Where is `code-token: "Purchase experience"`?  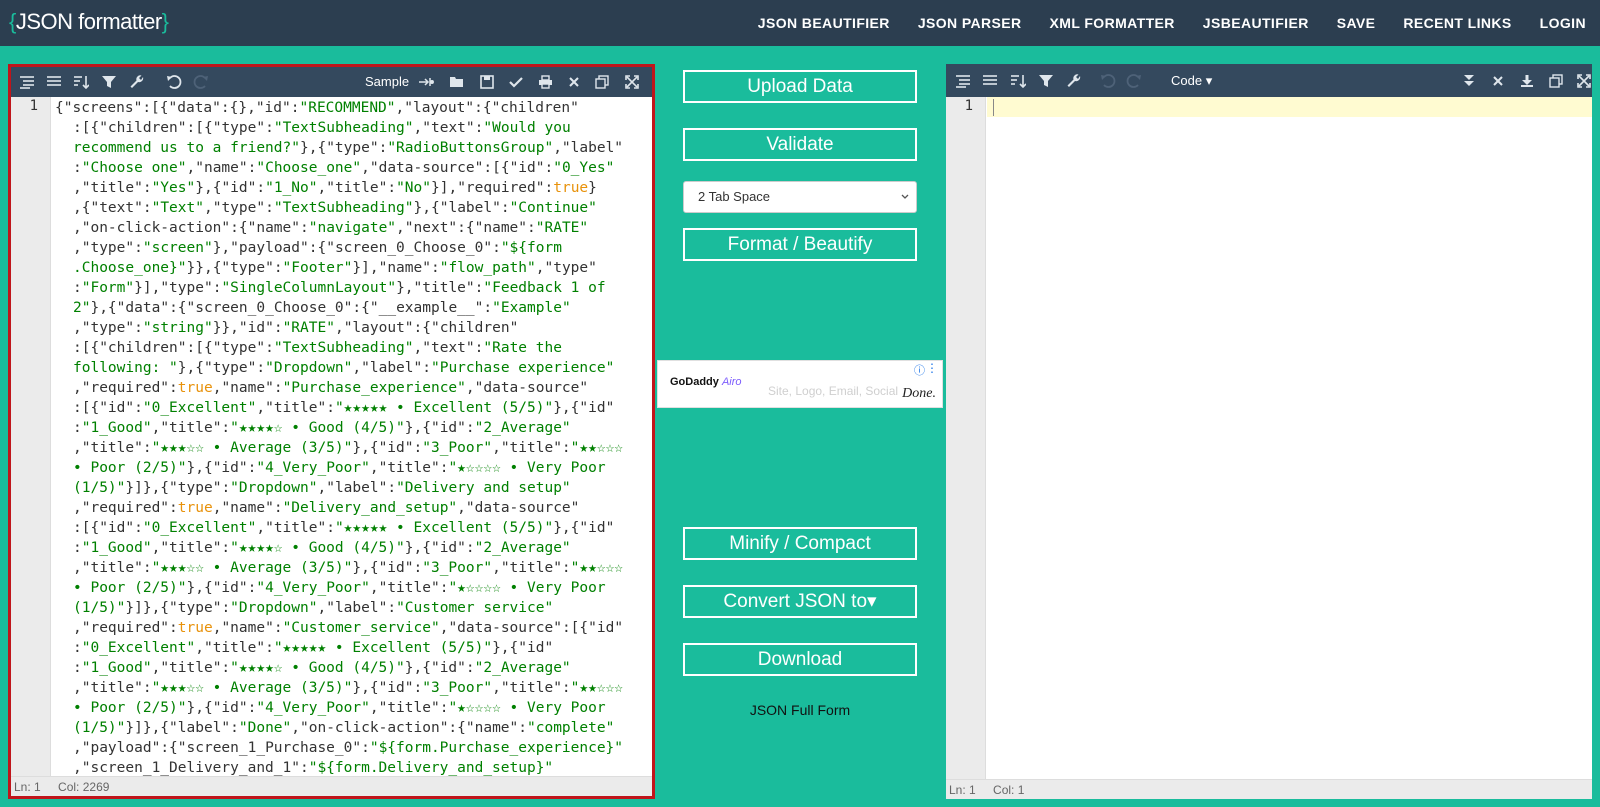
code-token: "Purchase experience" is located at coordinates (522, 368).